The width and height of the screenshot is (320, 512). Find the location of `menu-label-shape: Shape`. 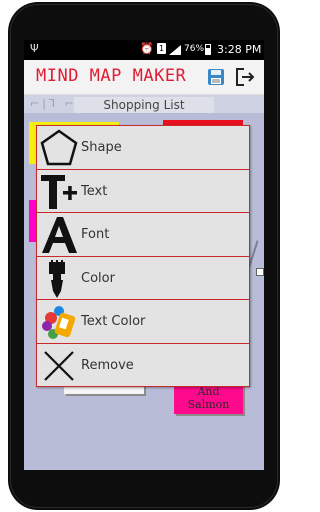

menu-label-shape: Shape is located at coordinates (101, 147).